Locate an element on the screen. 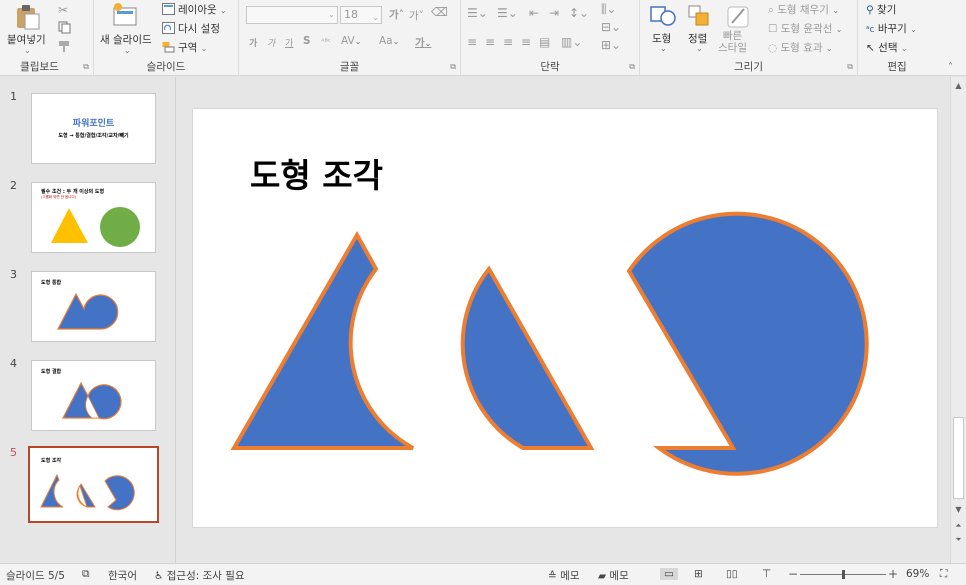 The height and width of the screenshot is (585, 966). paste-button: 붙여넣기 is located at coordinates (26, 39).